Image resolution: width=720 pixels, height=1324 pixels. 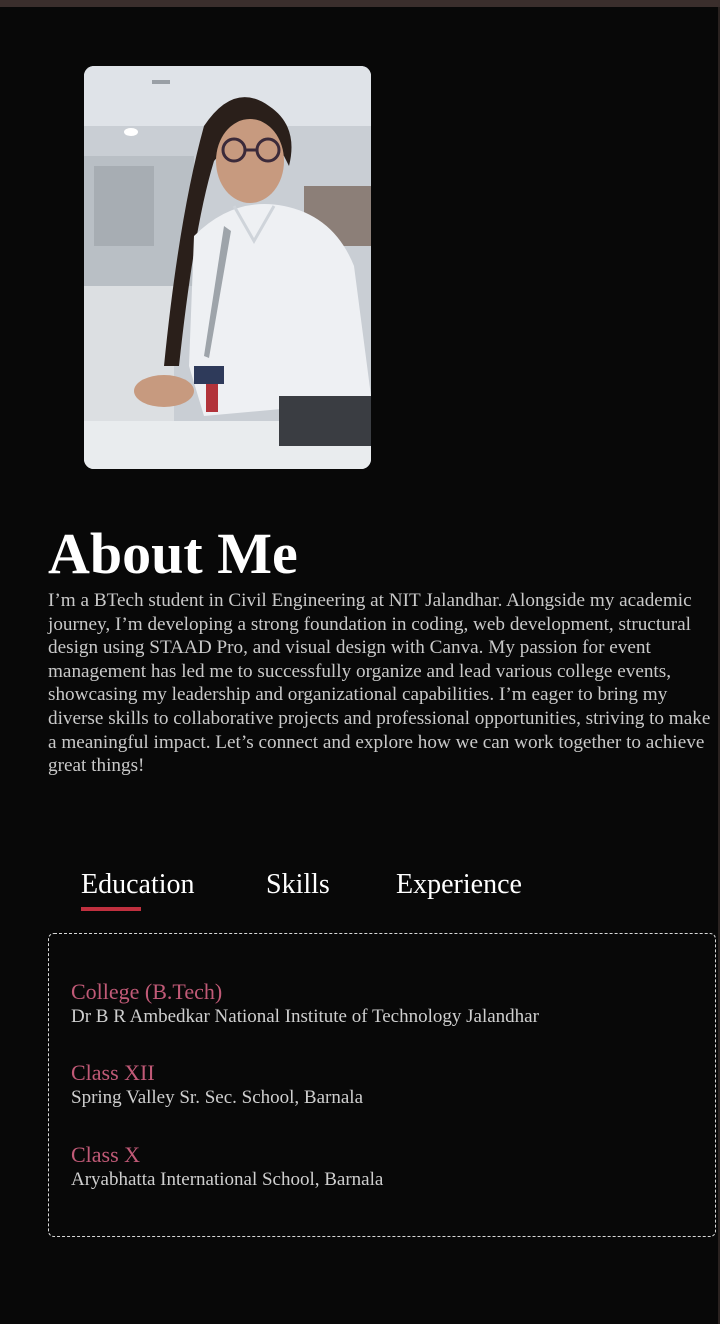 What do you see at coordinates (459, 885) in the screenshot?
I see `tab-experience: Experience` at bounding box center [459, 885].